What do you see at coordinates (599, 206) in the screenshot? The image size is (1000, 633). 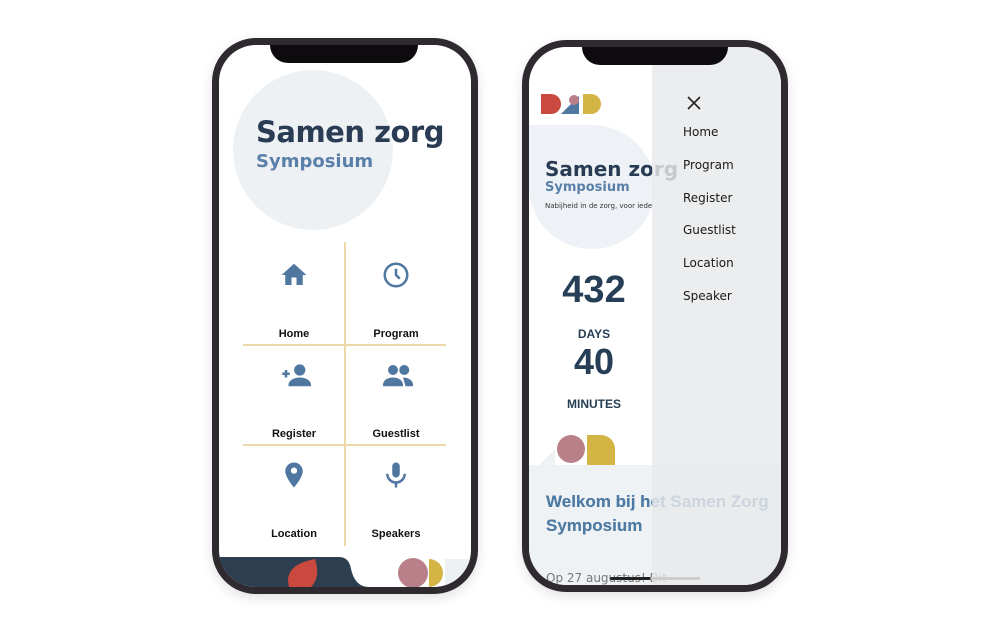 I see `tagline: Nabijheid in de zorg, voor iede` at bounding box center [599, 206].